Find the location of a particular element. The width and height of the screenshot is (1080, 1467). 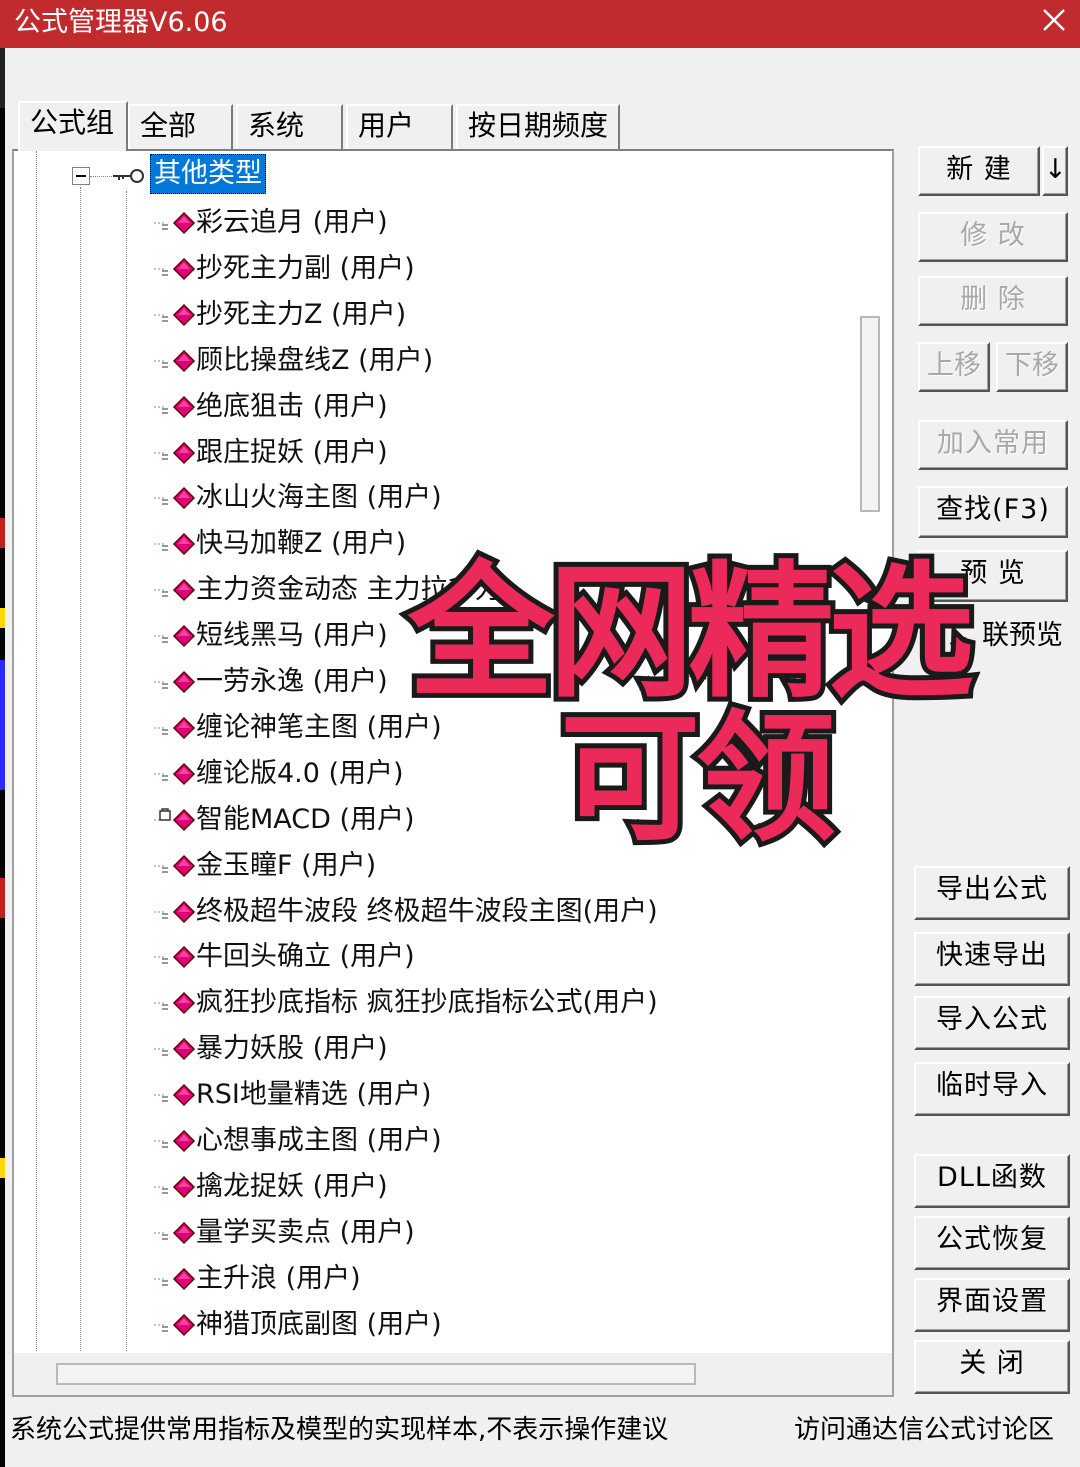

tree-item-label: 疯狂抄底指标 疯狂抄底指标公式(用户) is located at coordinates (427, 1003).